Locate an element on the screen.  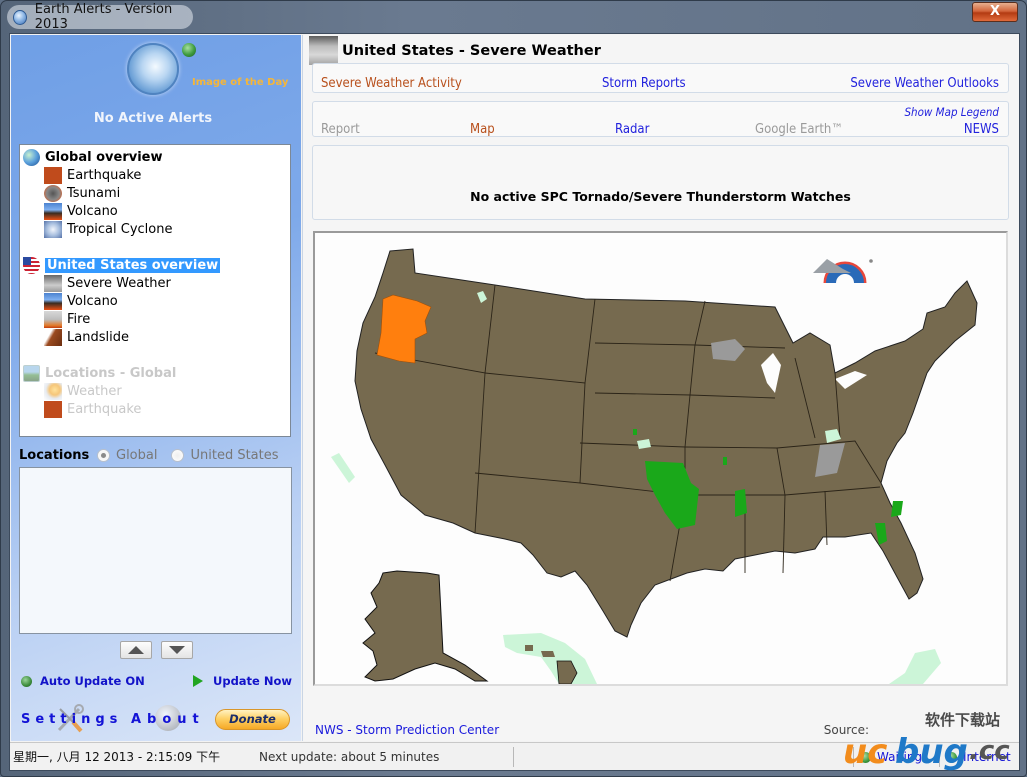
tree-item-us-severe-weather: Severe Weather is located at coordinates (156, 283).